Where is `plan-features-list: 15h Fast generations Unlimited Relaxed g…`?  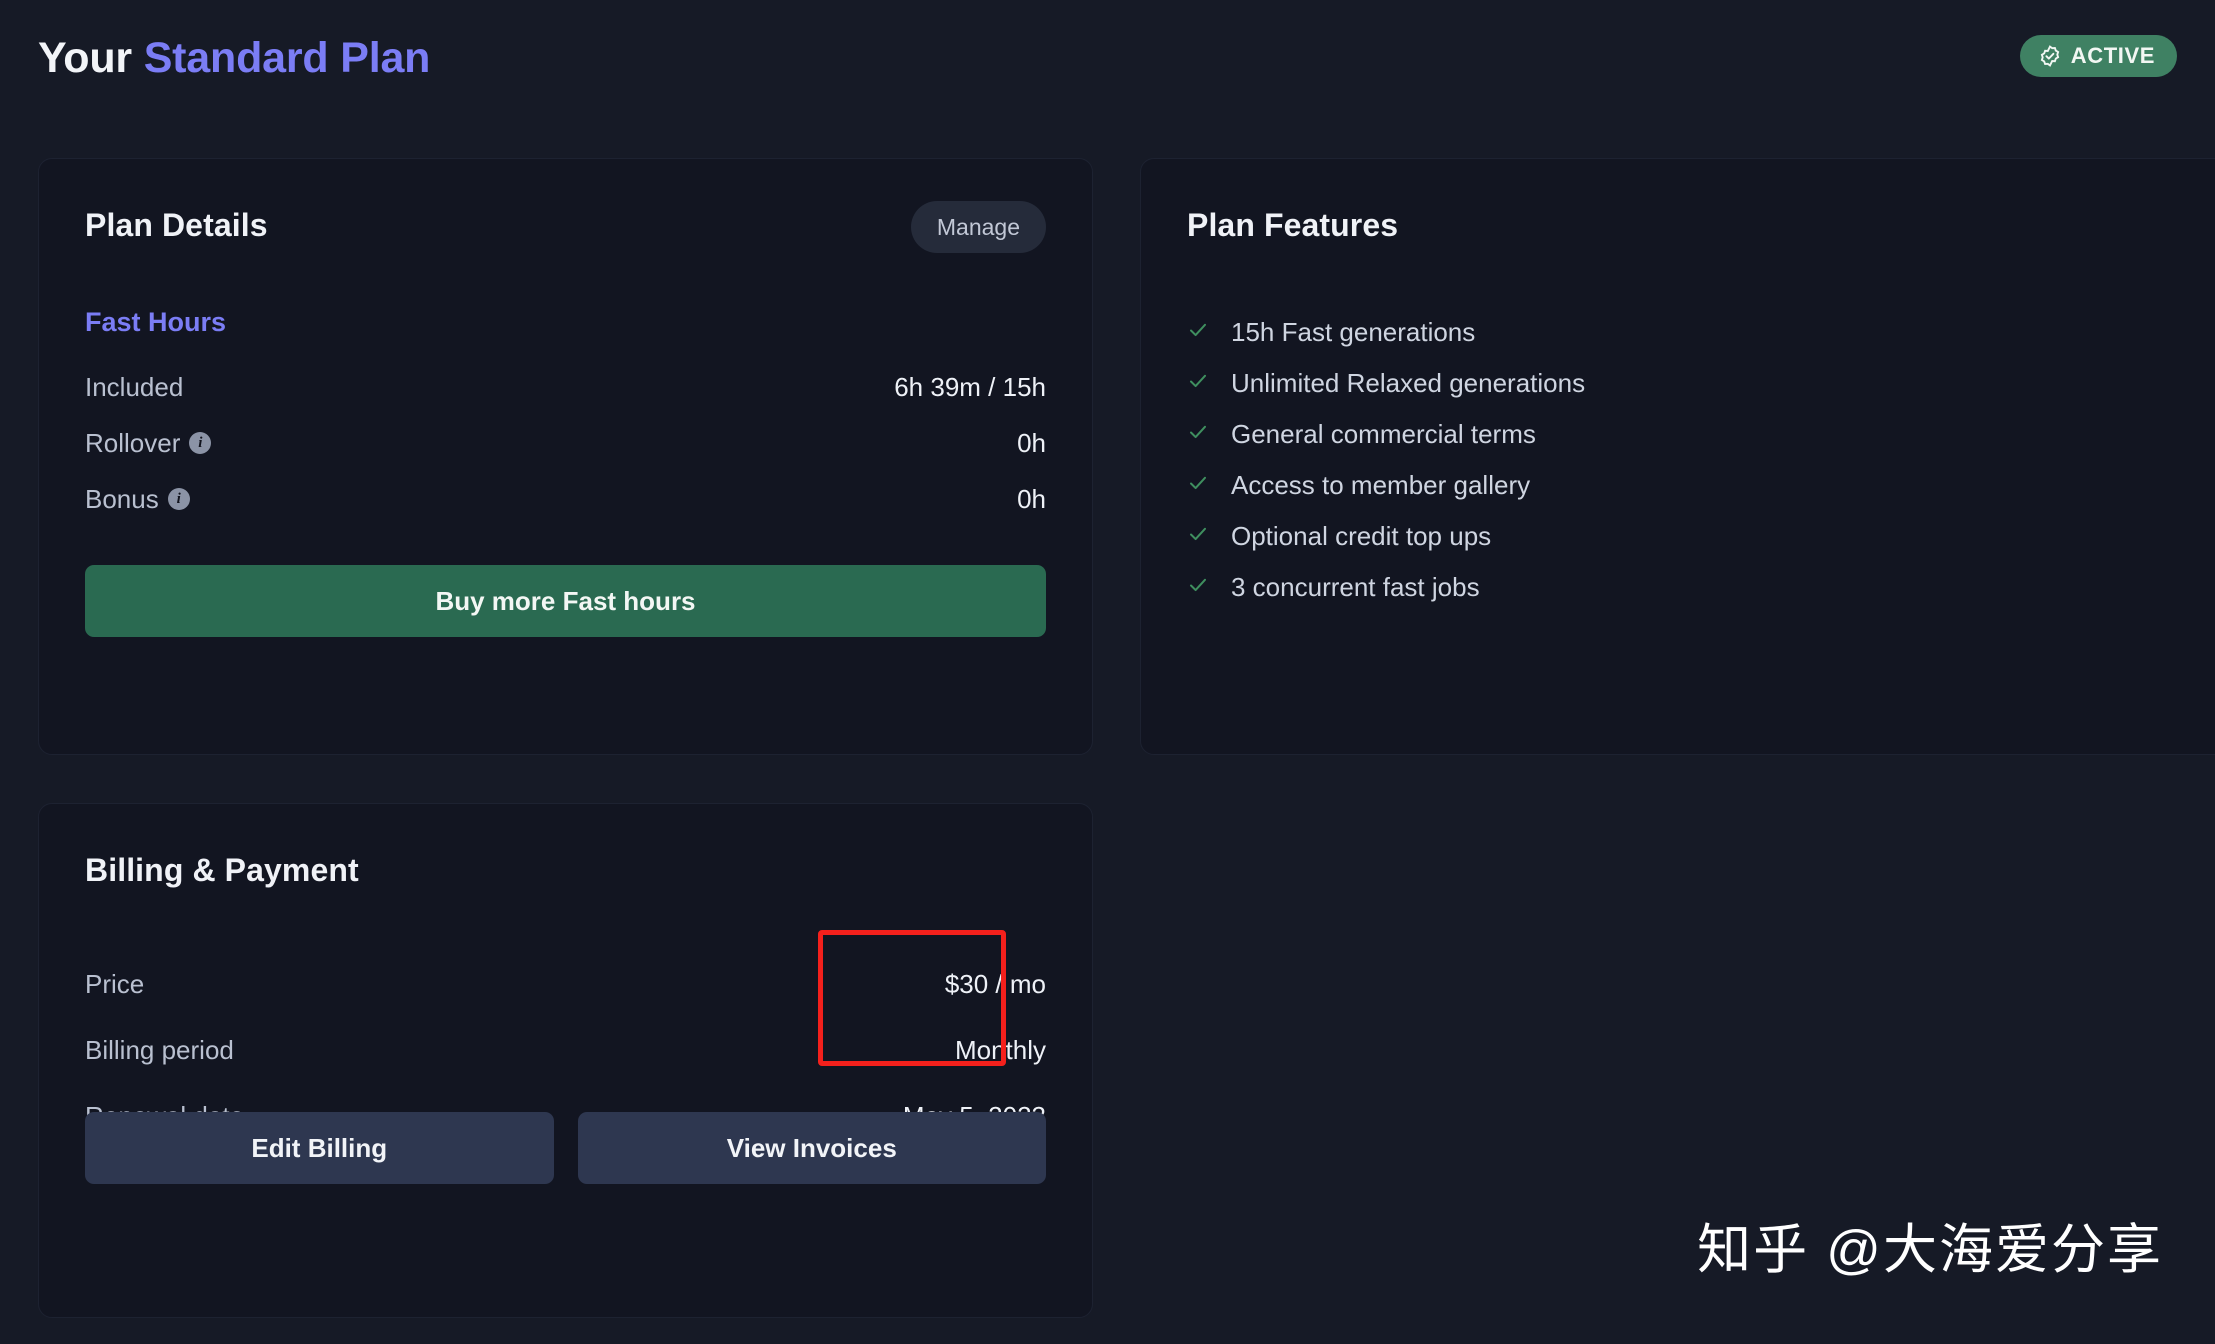
plan-features-list: 15h Fast generations Unlimited Relaxed g… is located at coordinates (1697, 460).